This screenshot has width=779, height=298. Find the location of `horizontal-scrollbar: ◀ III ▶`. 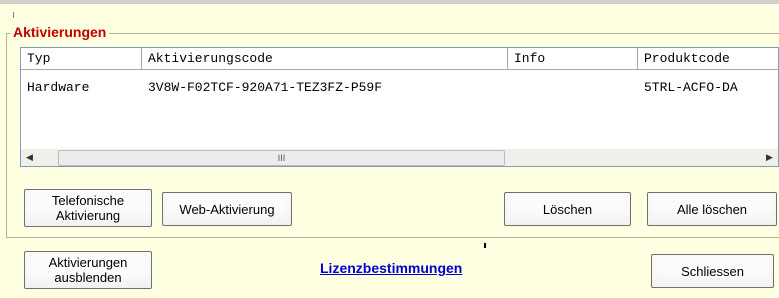

horizontal-scrollbar: ◀ III ▶ is located at coordinates (399, 157).